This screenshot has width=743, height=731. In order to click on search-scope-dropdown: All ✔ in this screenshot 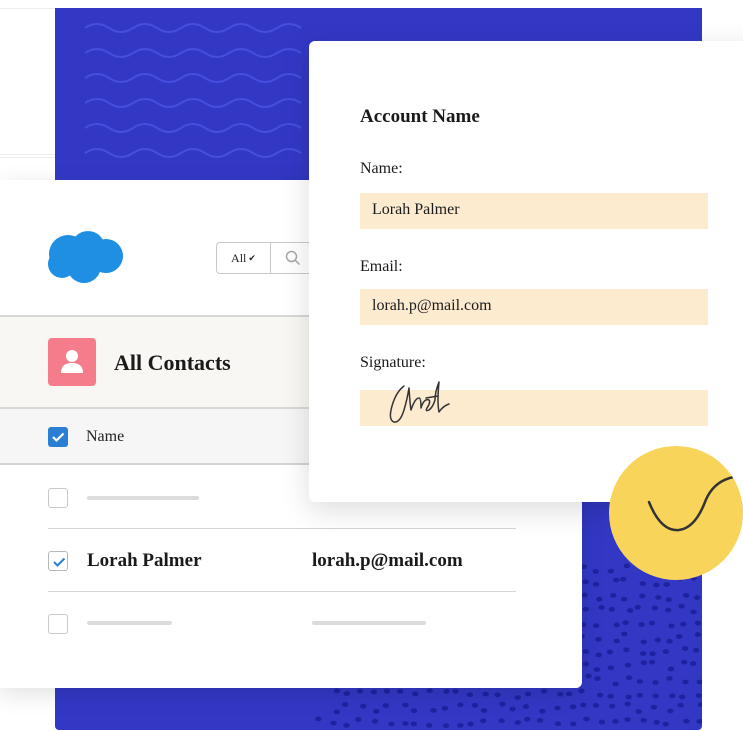, I will do `click(244, 258)`.